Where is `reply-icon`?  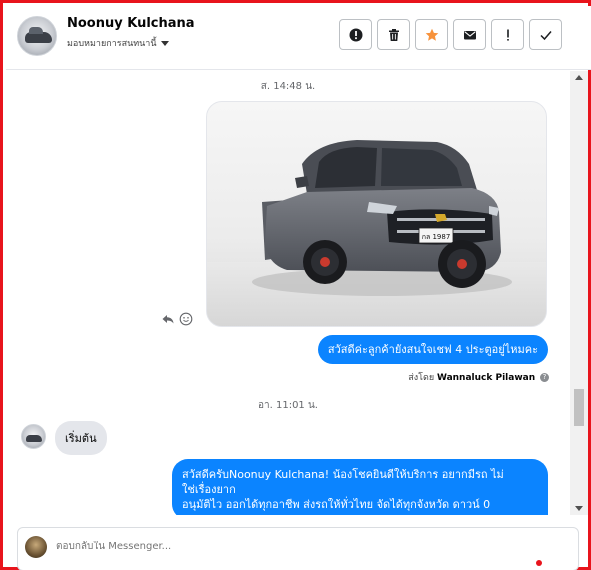 reply-icon is located at coordinates (168, 318).